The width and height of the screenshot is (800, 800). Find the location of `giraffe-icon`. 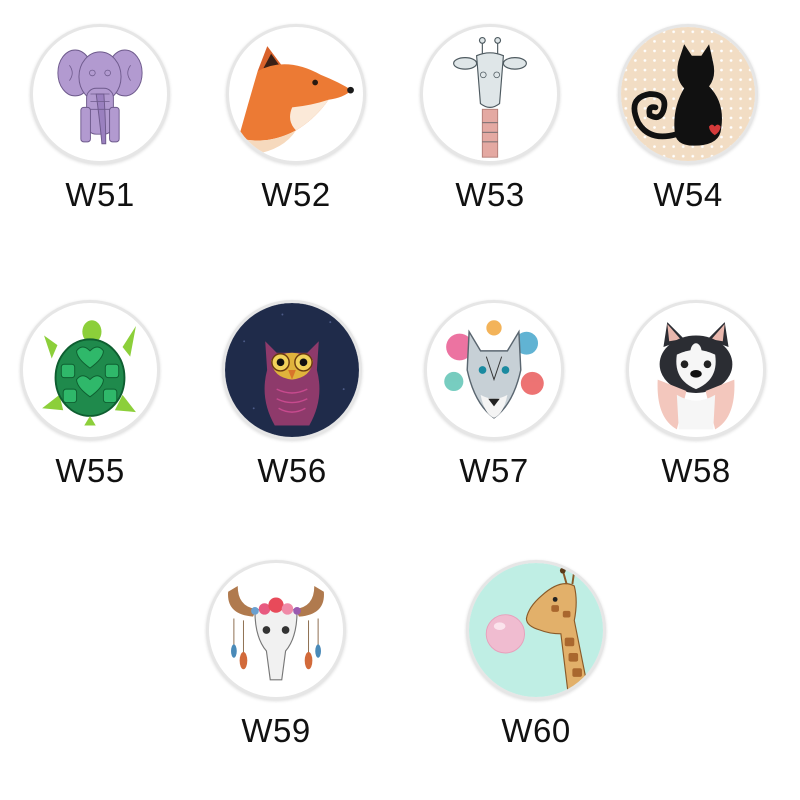

giraffe-icon is located at coordinates (490, 94).